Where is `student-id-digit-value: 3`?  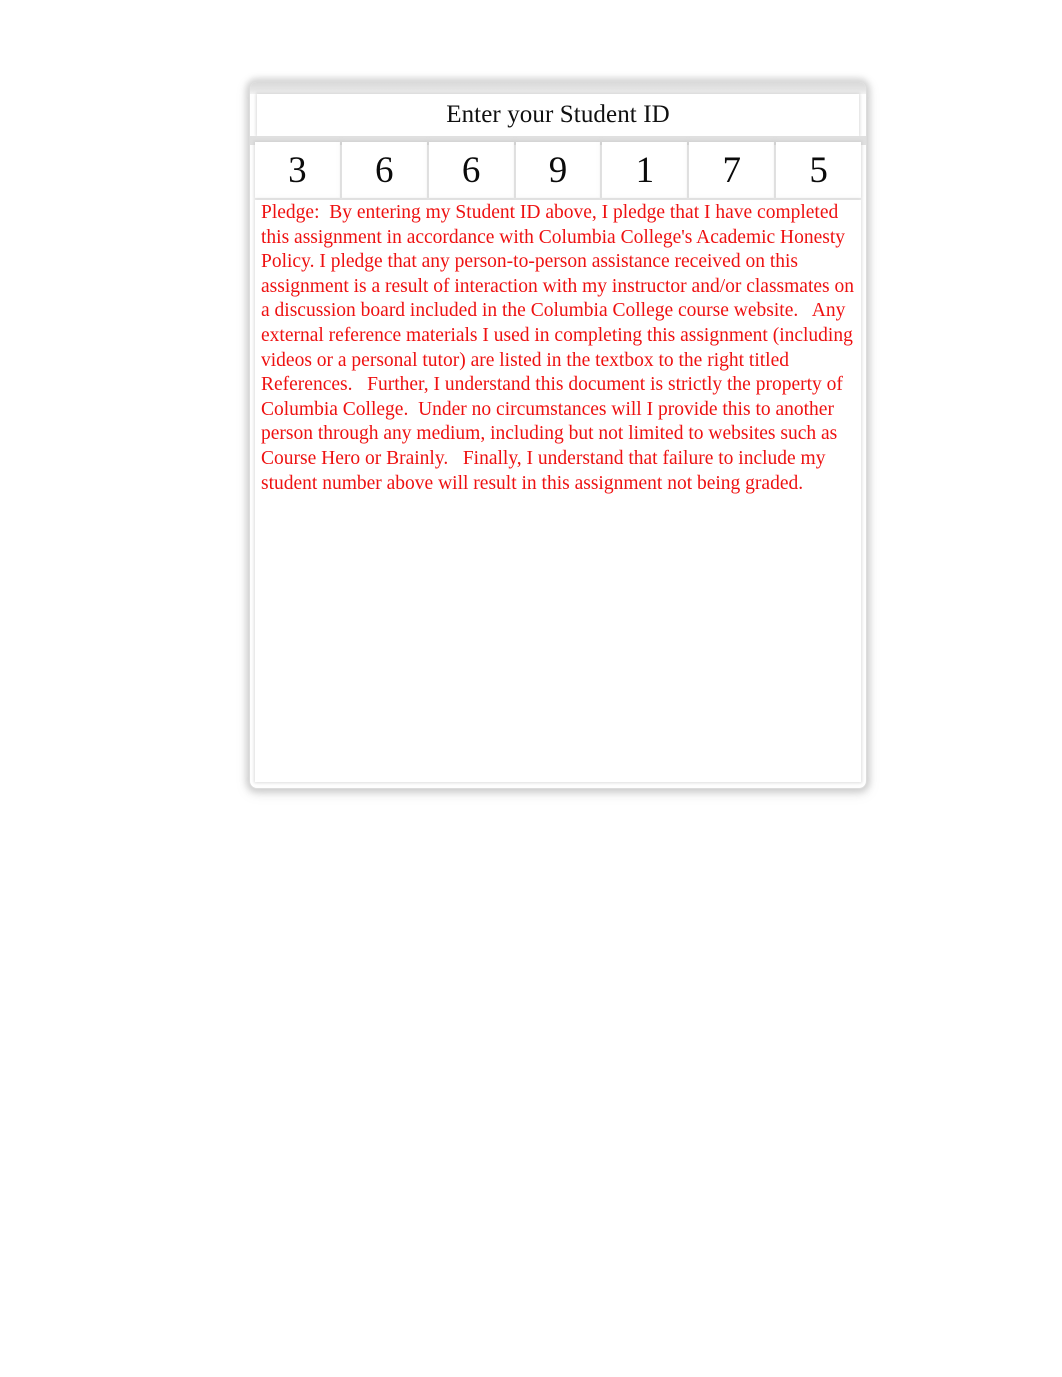 student-id-digit-value: 3 is located at coordinates (297, 170).